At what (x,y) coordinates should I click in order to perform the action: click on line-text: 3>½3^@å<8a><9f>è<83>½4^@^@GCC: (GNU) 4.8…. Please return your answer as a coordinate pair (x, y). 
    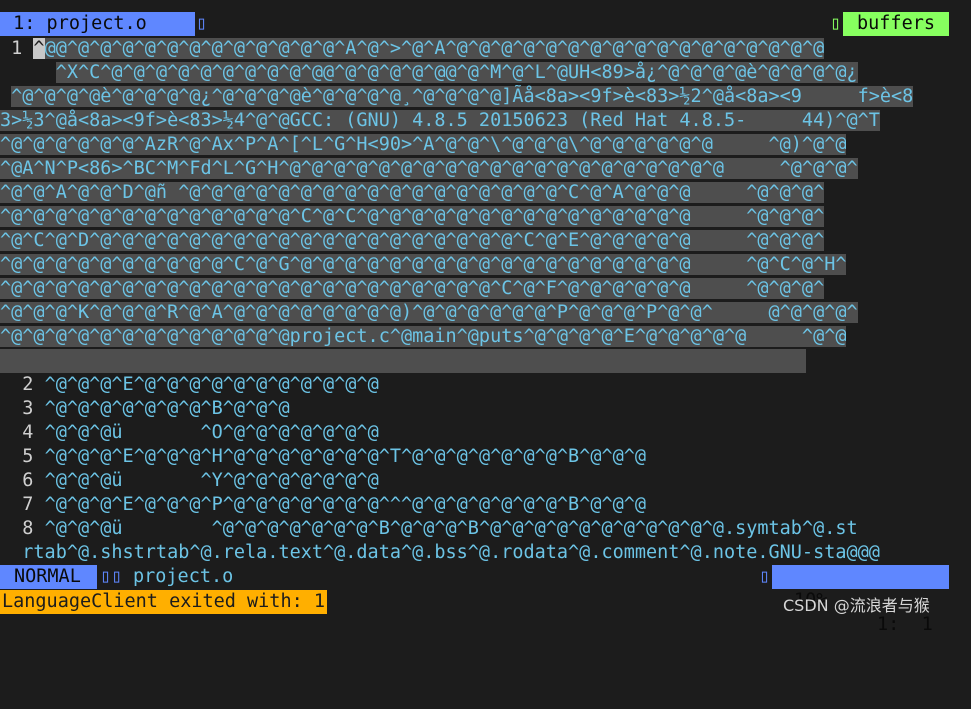
    Looking at the image, I should click on (440, 120).